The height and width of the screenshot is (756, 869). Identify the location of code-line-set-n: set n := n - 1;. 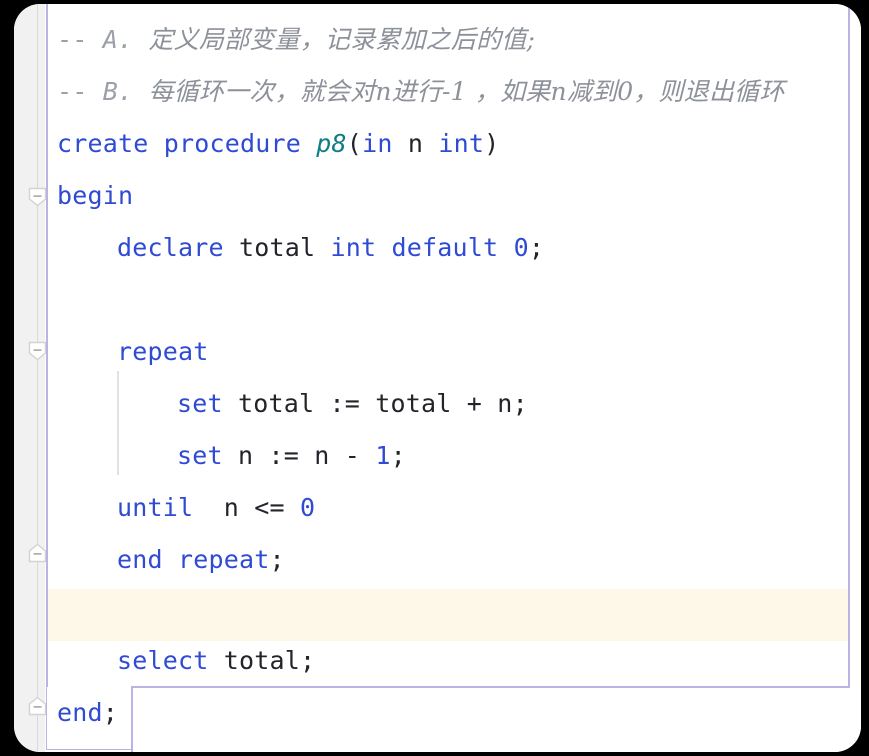
(291, 456).